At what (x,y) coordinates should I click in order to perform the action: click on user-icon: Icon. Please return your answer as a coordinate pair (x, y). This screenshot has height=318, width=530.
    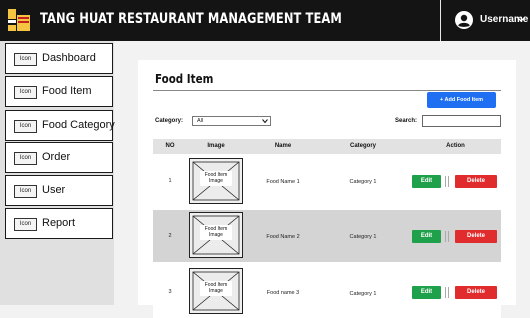
    Looking at the image, I should click on (25, 191).